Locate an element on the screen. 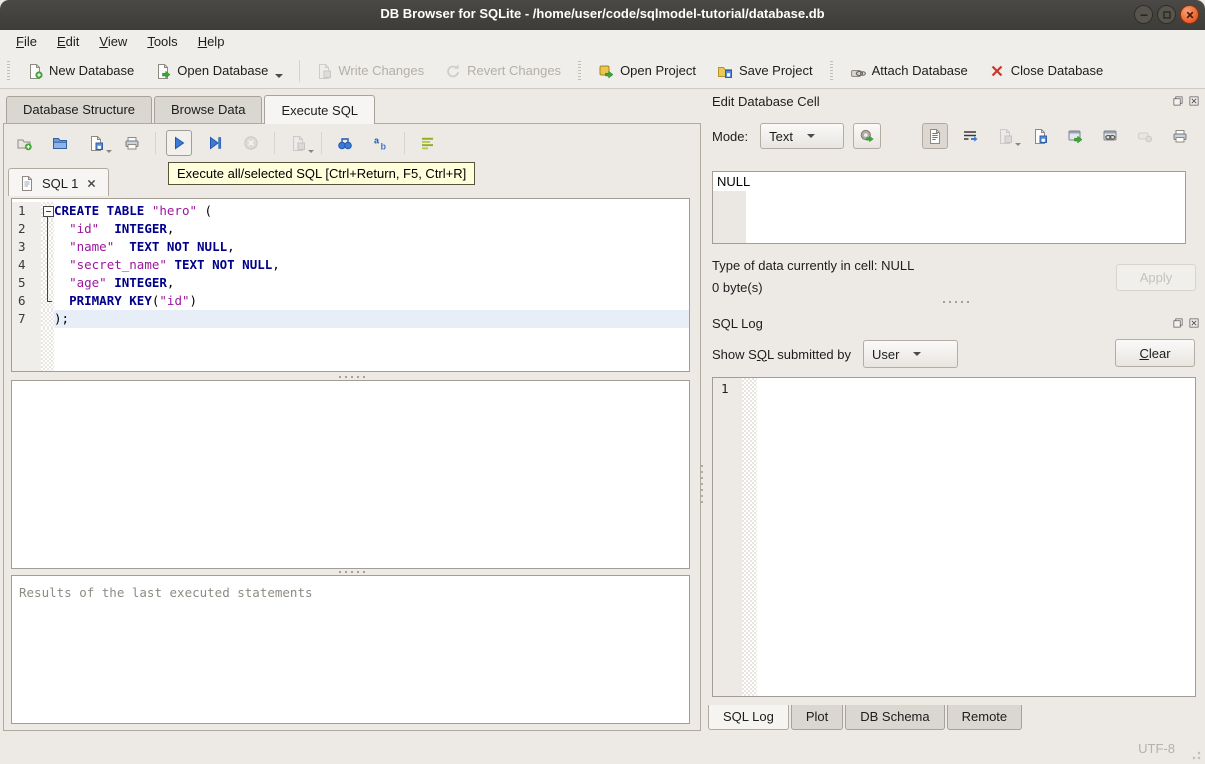 This screenshot has width=1205, height=764. filter-label: Show SQL submitted by is located at coordinates (781, 354).